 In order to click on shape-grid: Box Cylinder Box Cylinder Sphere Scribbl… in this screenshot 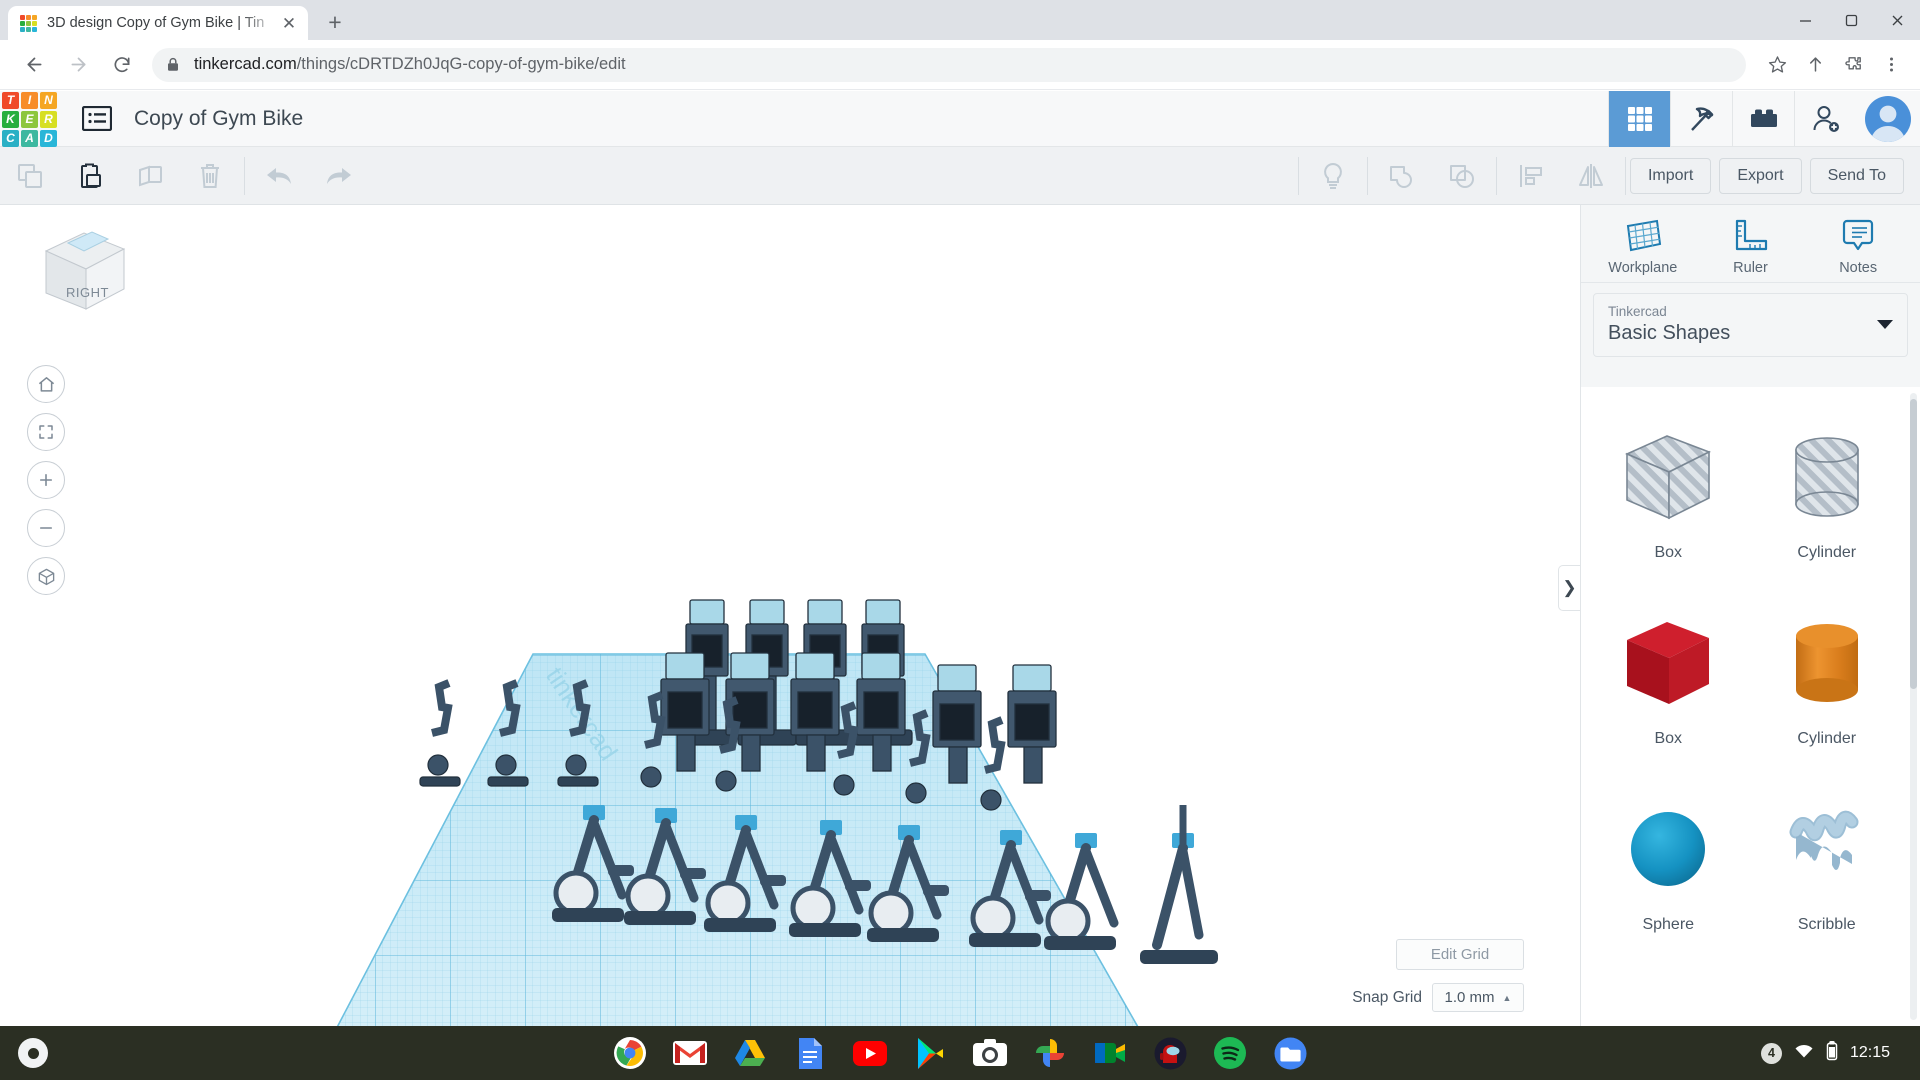, I will do `click(1750, 706)`.